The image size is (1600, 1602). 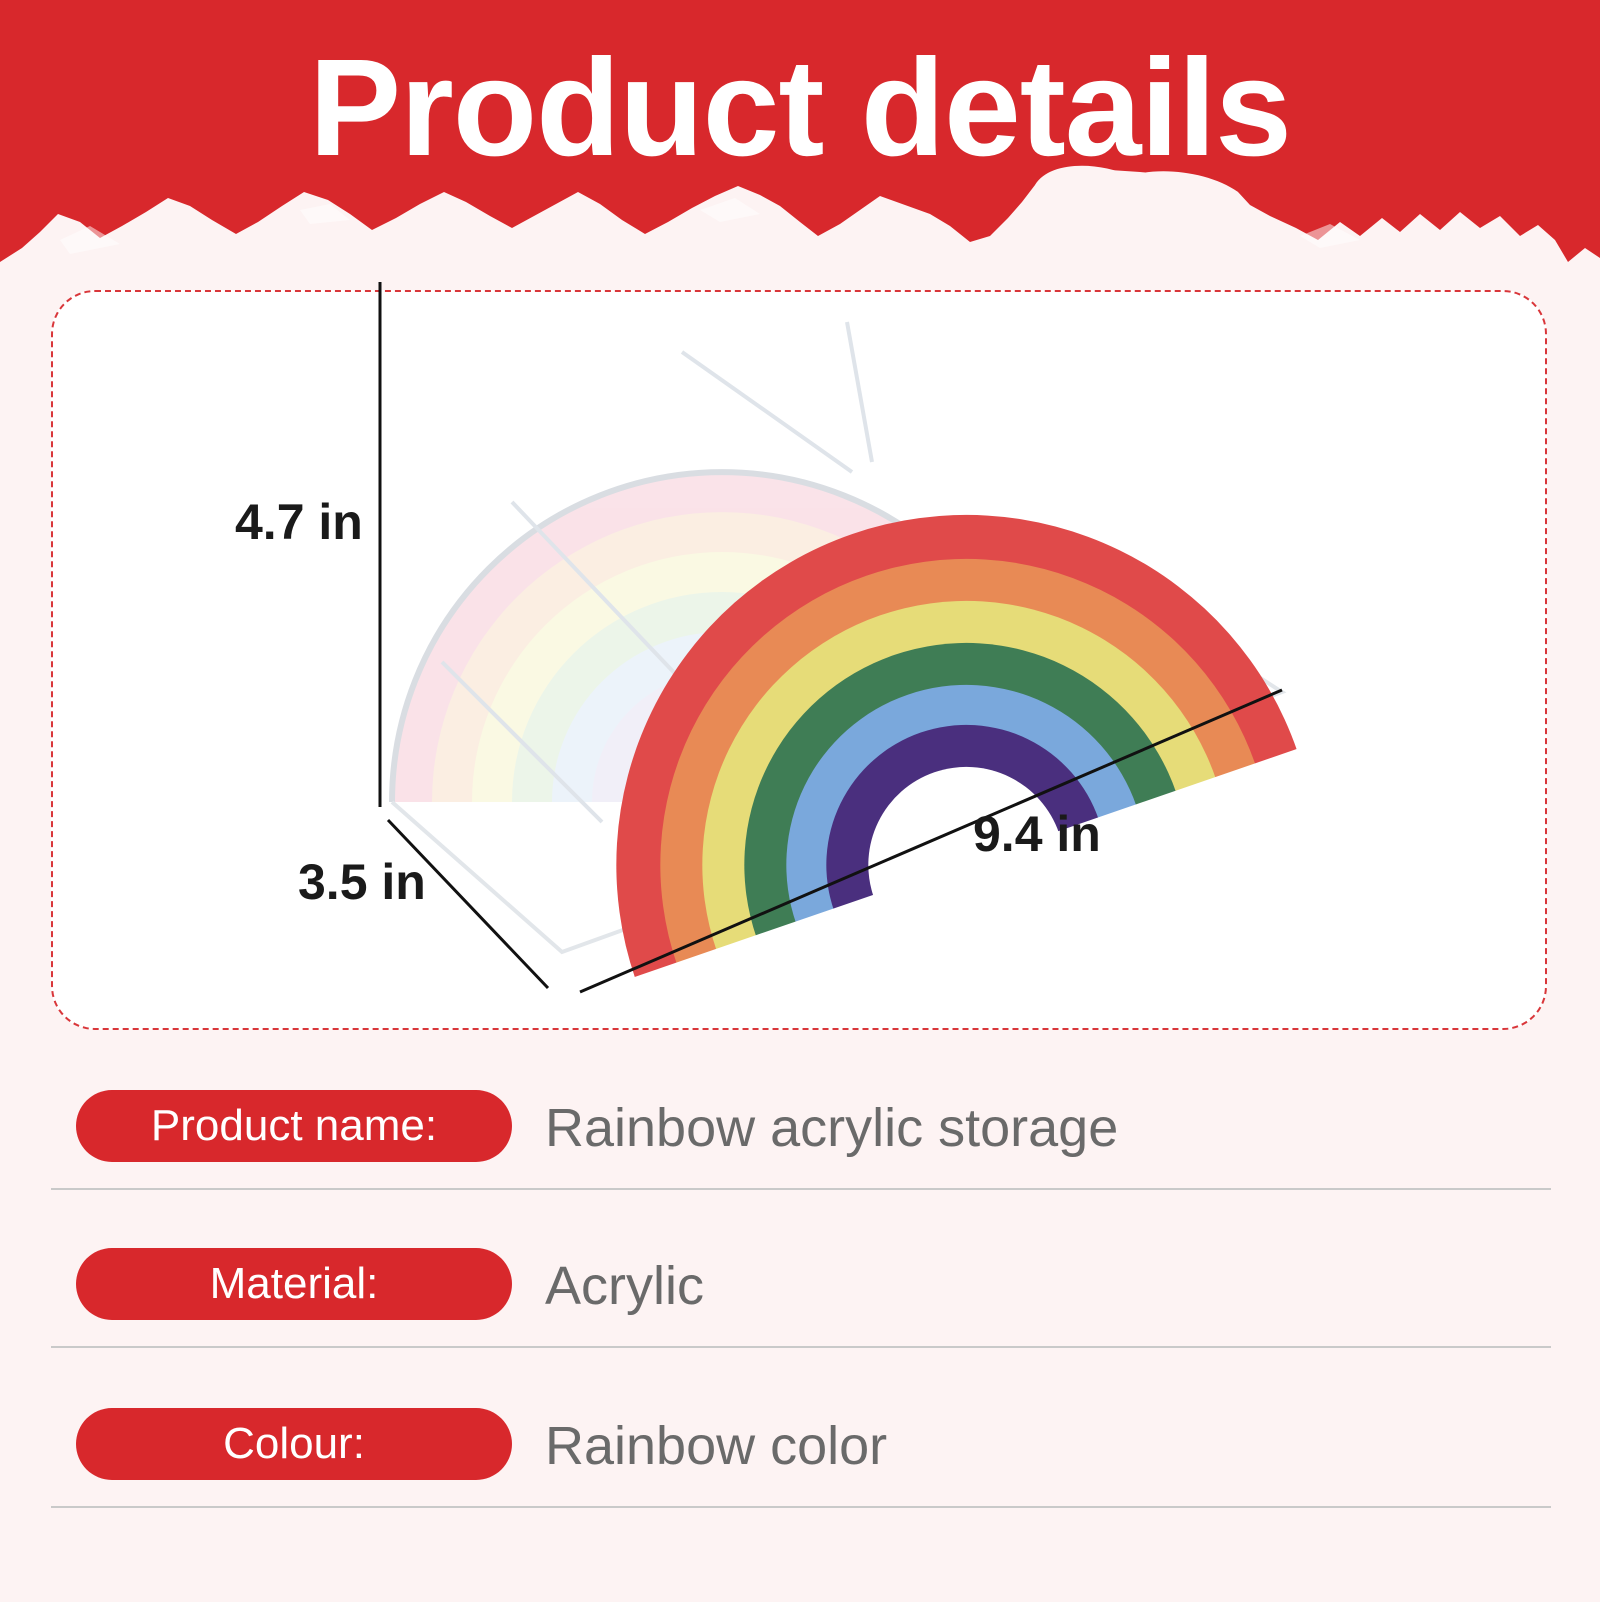 I want to click on spec-label-colour: Colour:, so click(x=294, y=1444).